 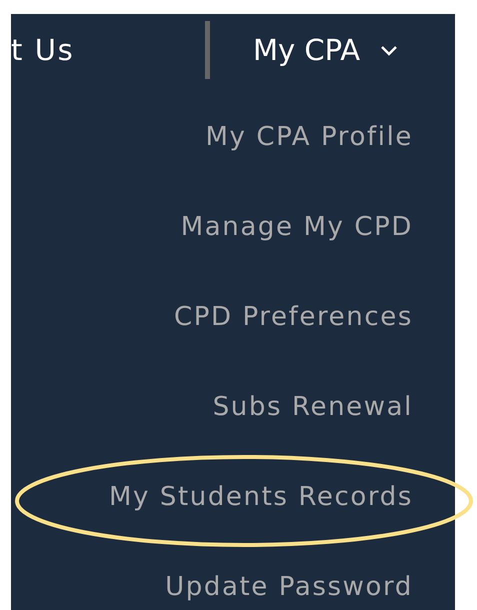 I want to click on menu-item: My CPA Profile, so click(x=309, y=137).